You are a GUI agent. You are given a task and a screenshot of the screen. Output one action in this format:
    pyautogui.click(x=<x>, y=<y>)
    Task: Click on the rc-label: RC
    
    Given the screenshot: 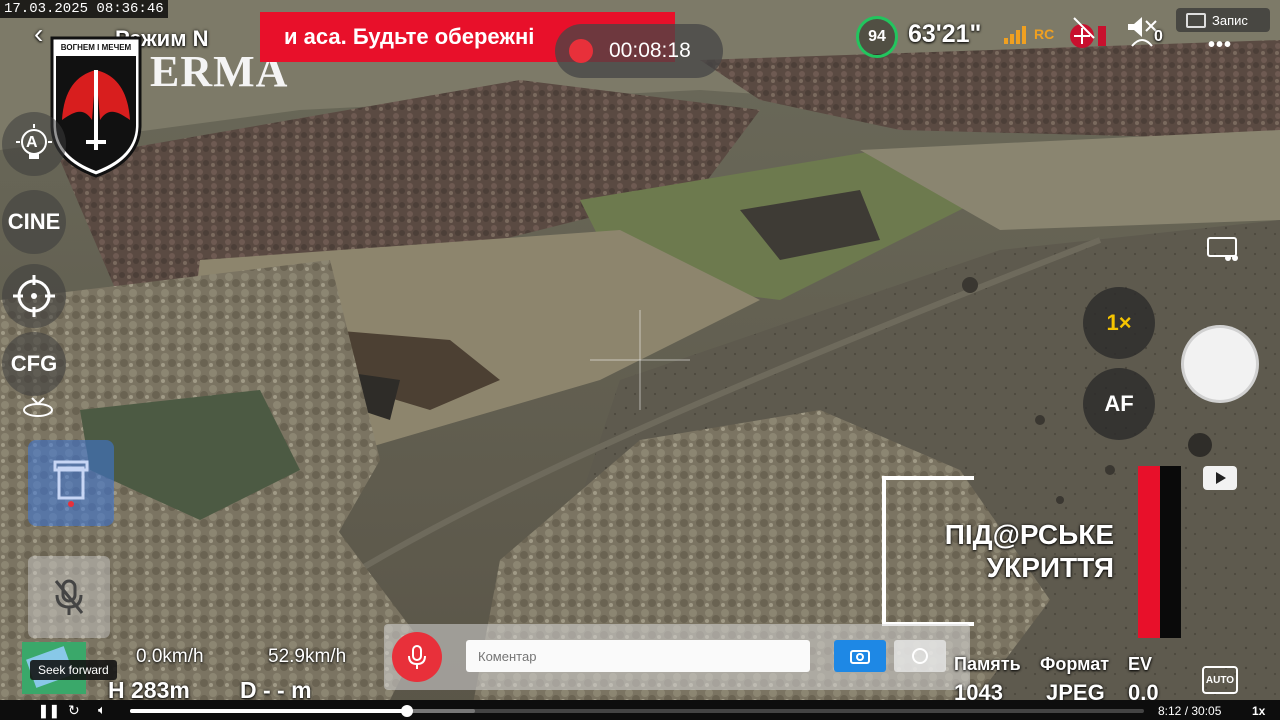 What is the action you would take?
    pyautogui.click(x=1044, y=34)
    